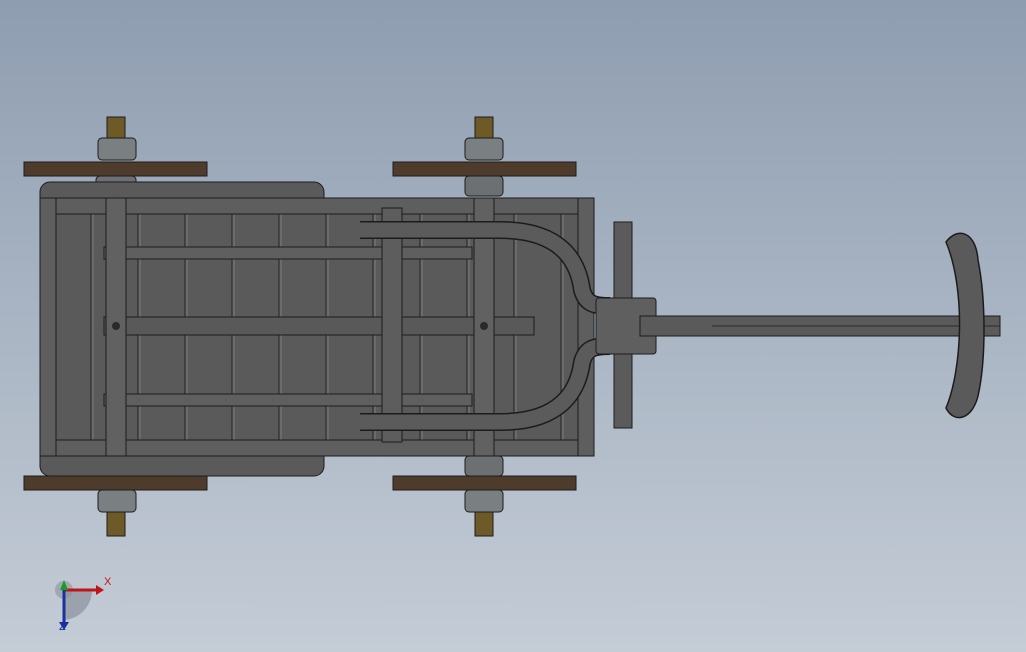 The image size is (1026, 652). Describe the element at coordinates (116, 524) in the screenshot. I see `axle-tip-rear-bottom` at that location.